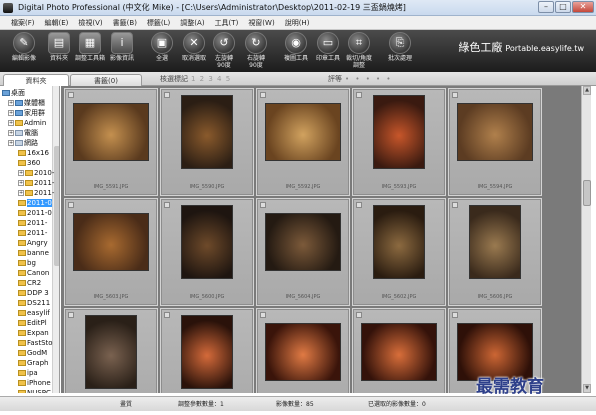  Describe the element at coordinates (296, 47) in the screenshot. I see `toolbar-button: ◉ 複圖工具` at that location.